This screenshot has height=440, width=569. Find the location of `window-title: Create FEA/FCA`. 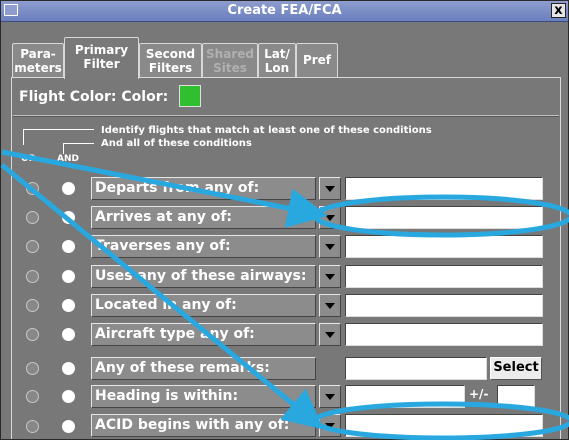

window-title: Create FEA/FCA is located at coordinates (284, 10).